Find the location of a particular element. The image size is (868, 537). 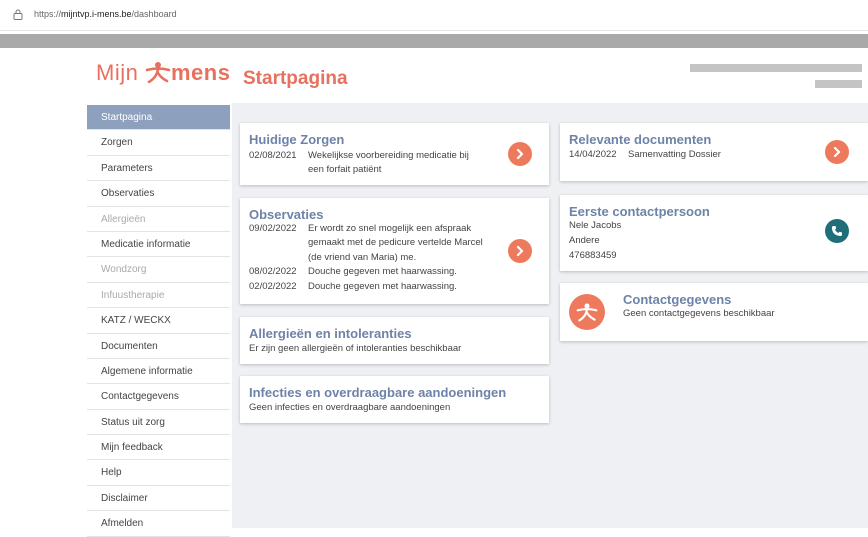

card-title: Observaties is located at coordinates (286, 214).